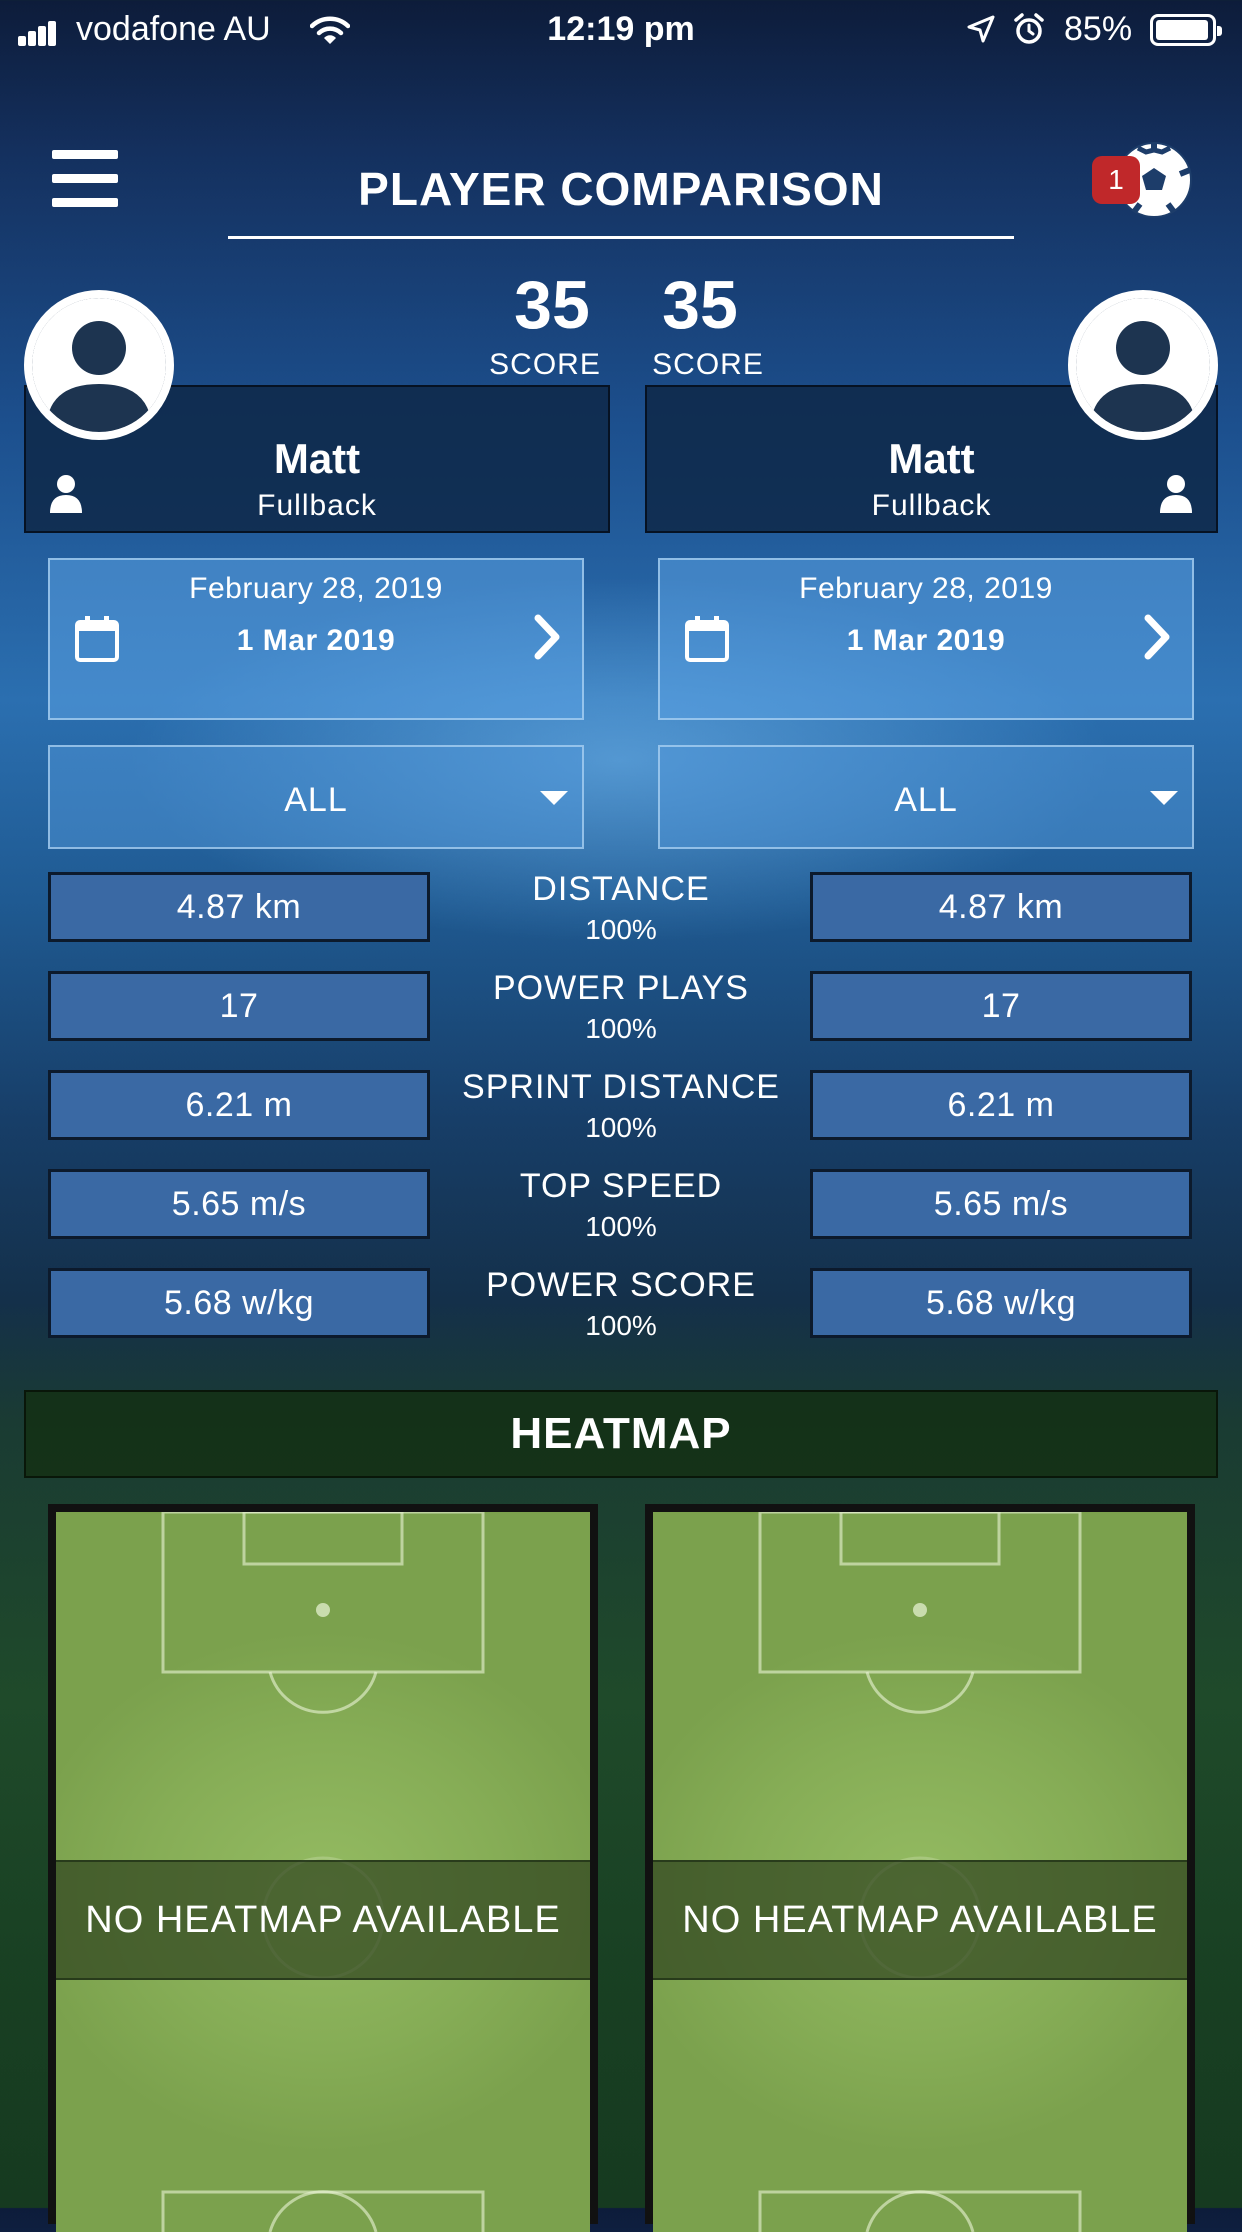 Image resolution: width=1242 pixels, height=2232 pixels. Describe the element at coordinates (1001, 1105) in the screenshot. I see `sprint-distance-right-value: 6.21 m` at that location.